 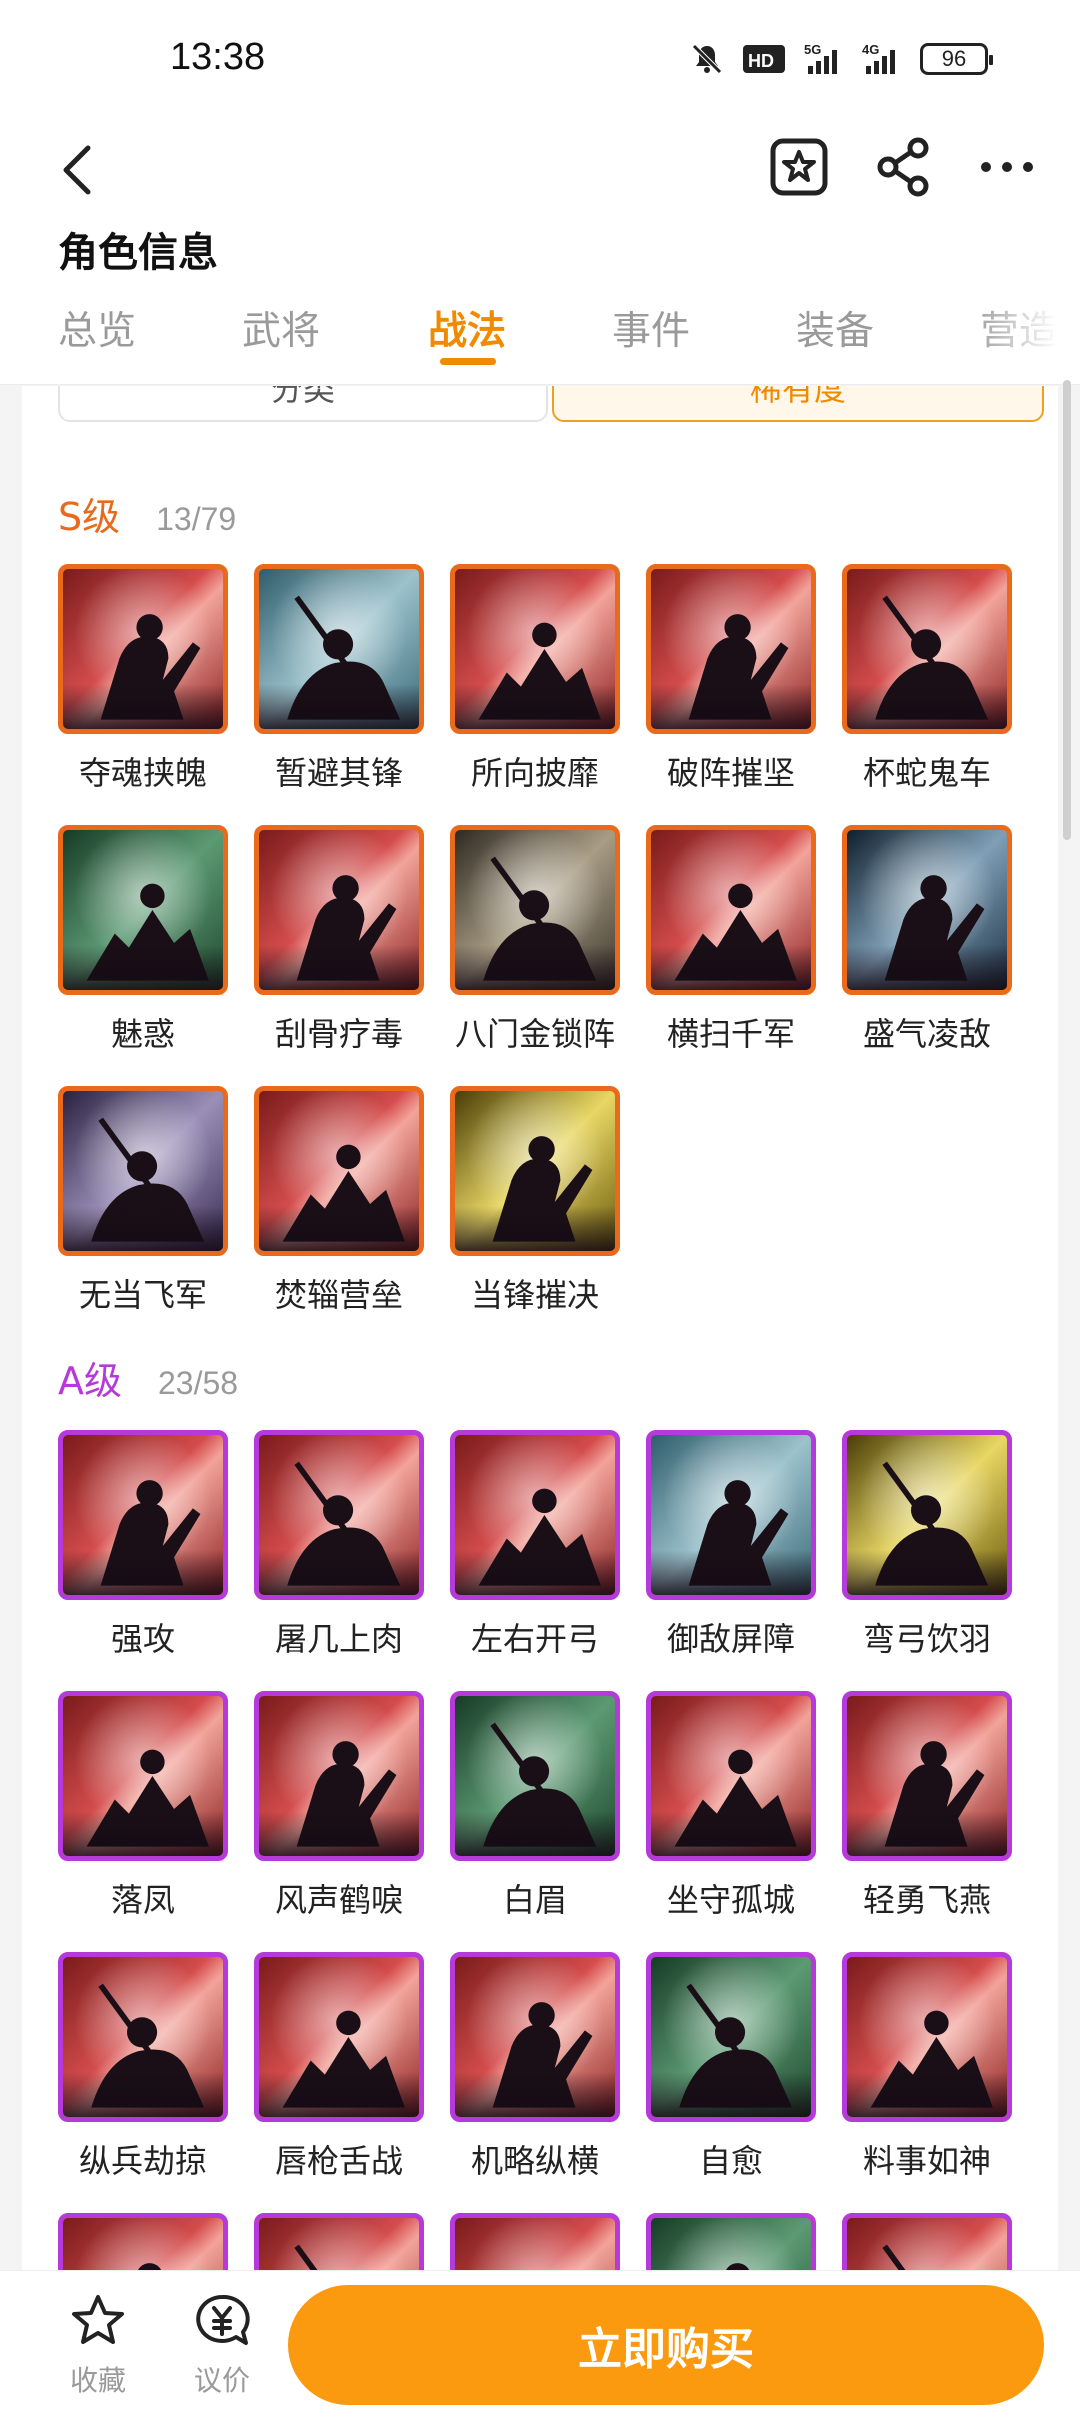 I want to click on tab-bar: 总览 武将 战法 事件 装备 营造, so click(x=540, y=335).